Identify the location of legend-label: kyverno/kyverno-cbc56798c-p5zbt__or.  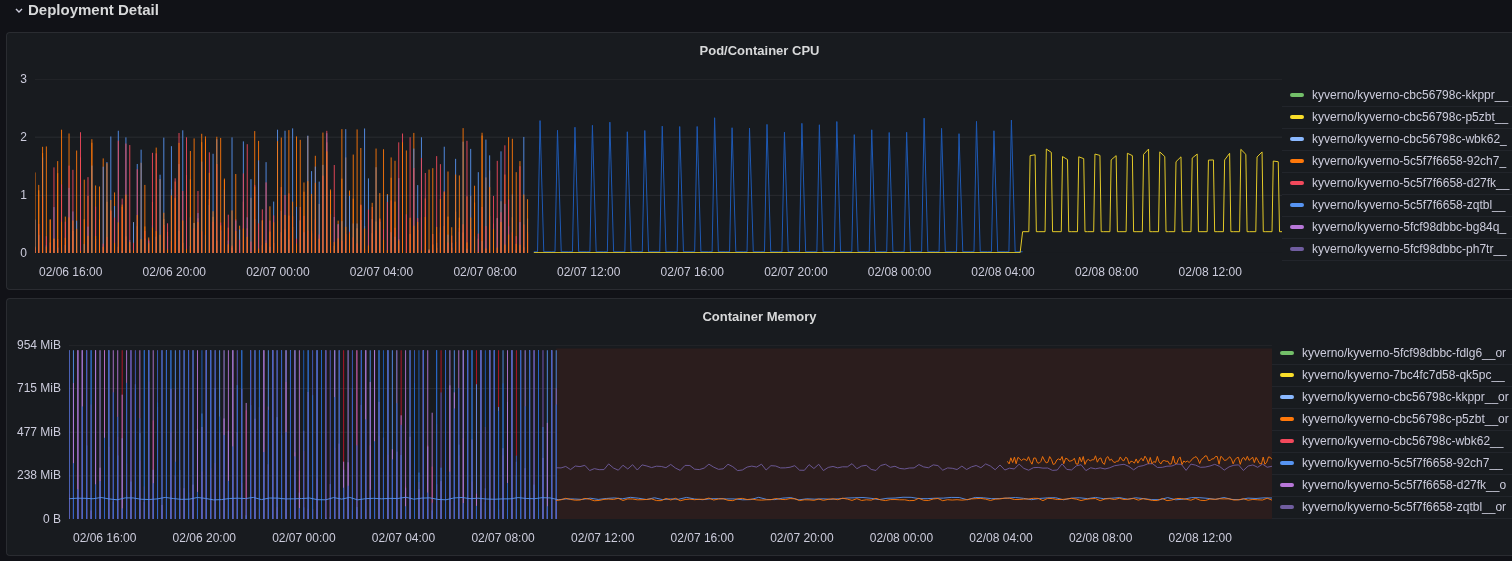
(1405, 419).